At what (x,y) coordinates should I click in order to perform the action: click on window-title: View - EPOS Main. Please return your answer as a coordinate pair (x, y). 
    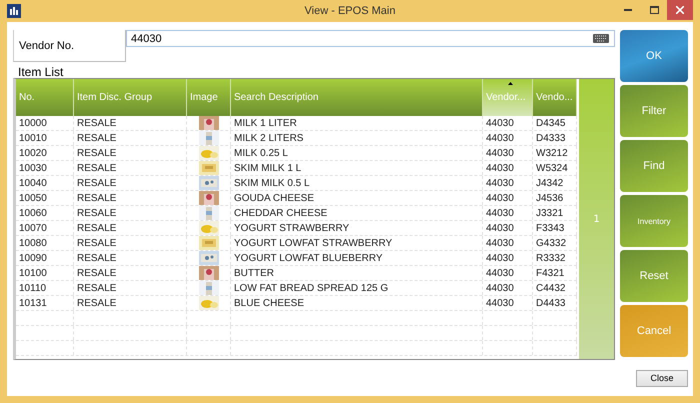
    Looking at the image, I should click on (350, 11).